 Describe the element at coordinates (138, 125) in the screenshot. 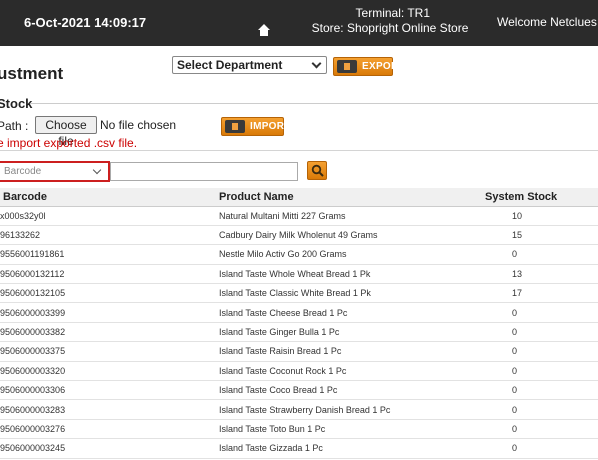

I see `no-file-chosen-text: No file chosen` at that location.